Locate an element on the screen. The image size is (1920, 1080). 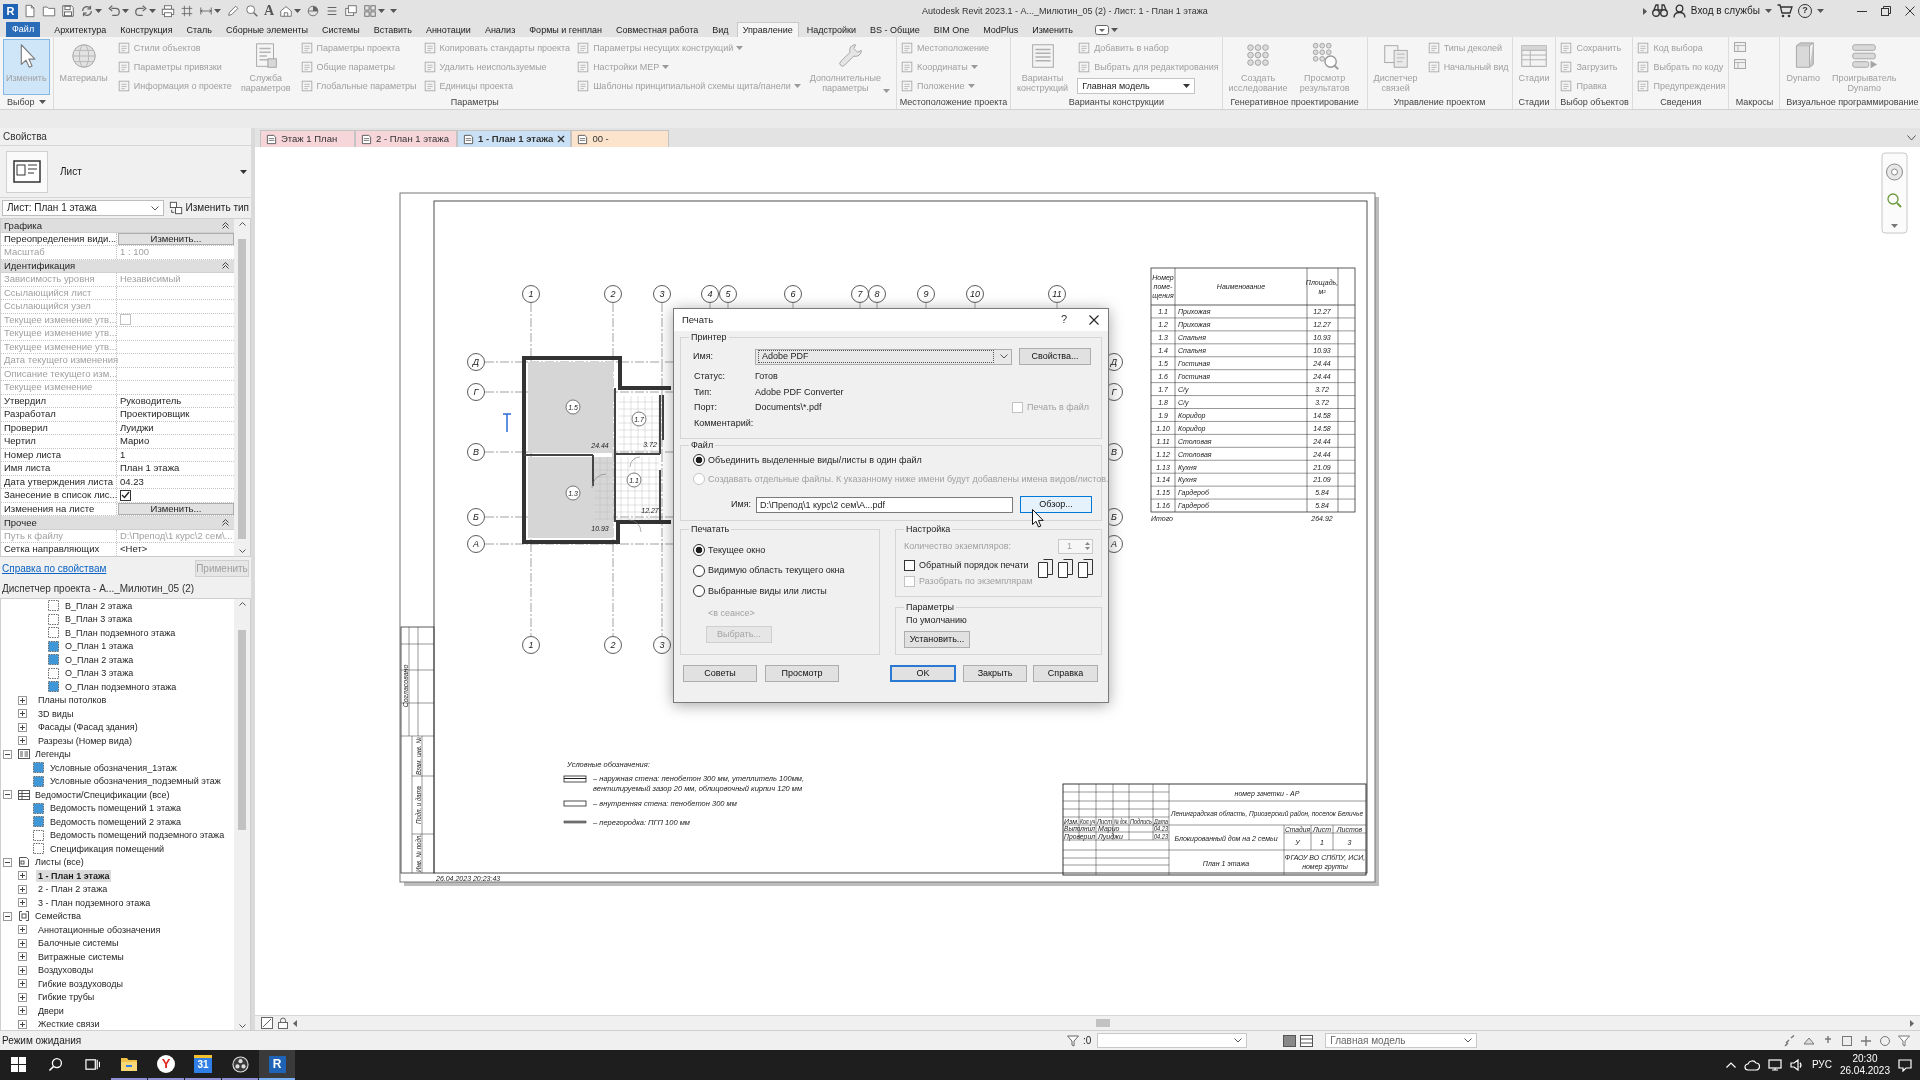
tree-item: Жесткие связи is located at coordinates (69, 1024).